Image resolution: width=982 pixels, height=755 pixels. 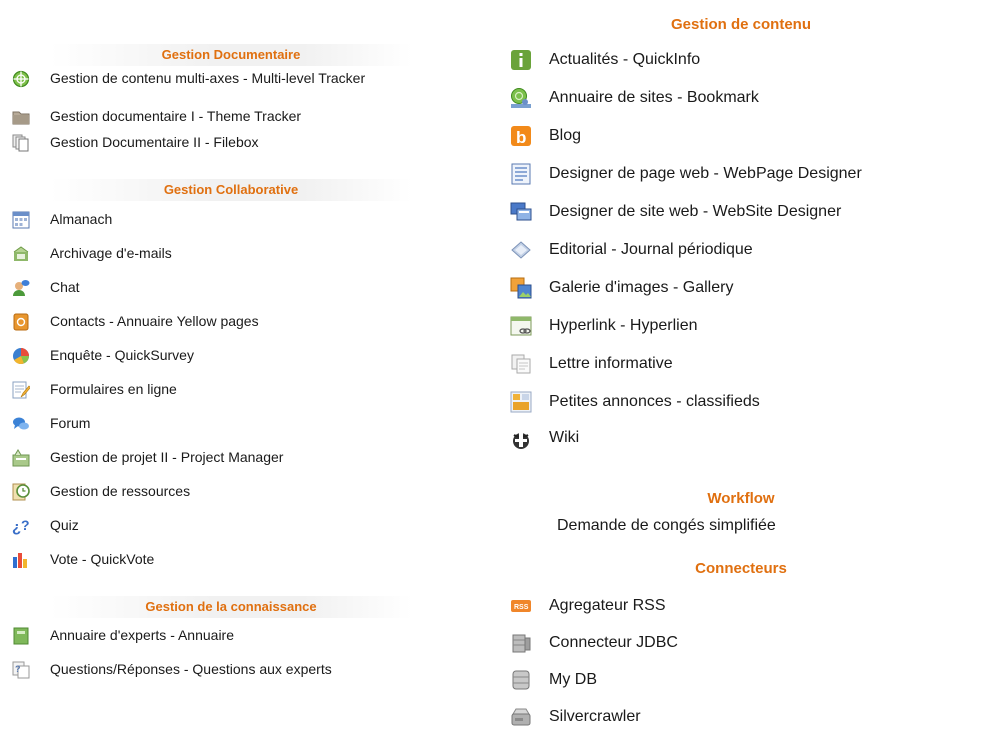 What do you see at coordinates (705, 173) in the screenshot?
I see `app-item-label: Designer de page web - WebPage Designer` at bounding box center [705, 173].